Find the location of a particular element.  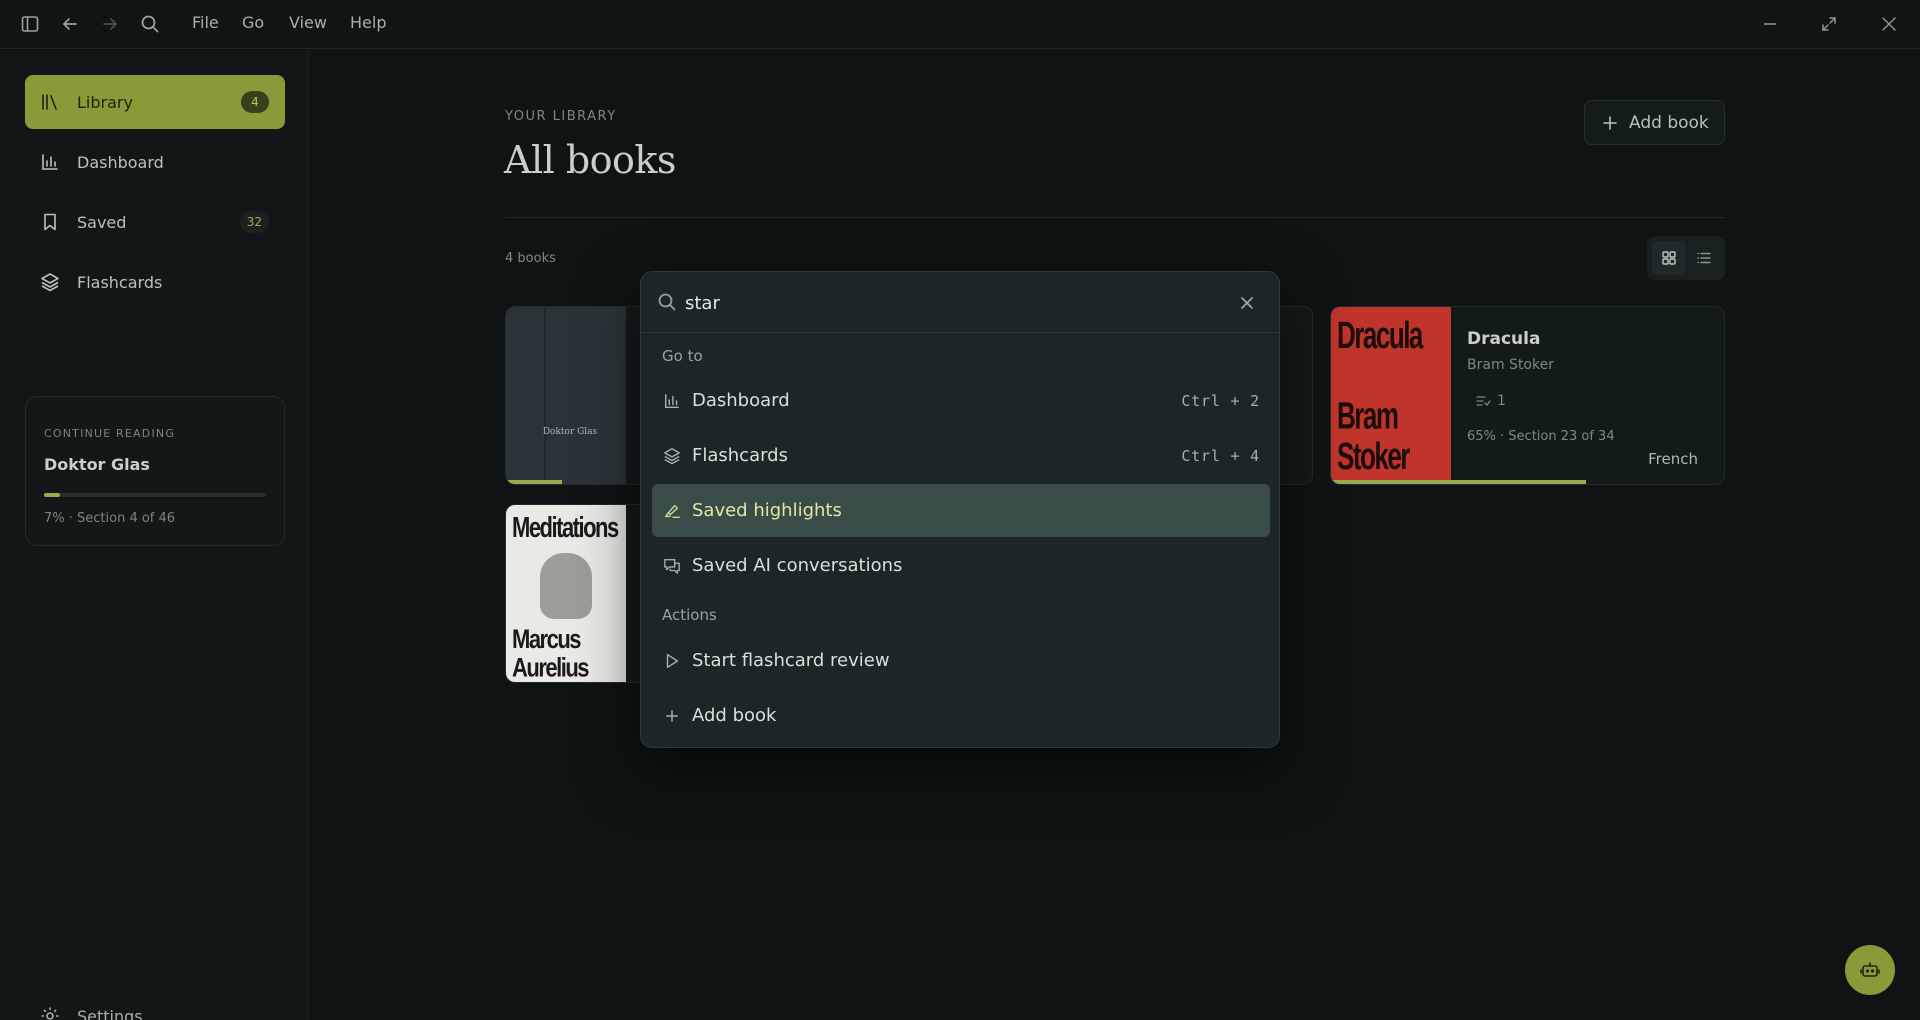

divider is located at coordinates (1115, 217).